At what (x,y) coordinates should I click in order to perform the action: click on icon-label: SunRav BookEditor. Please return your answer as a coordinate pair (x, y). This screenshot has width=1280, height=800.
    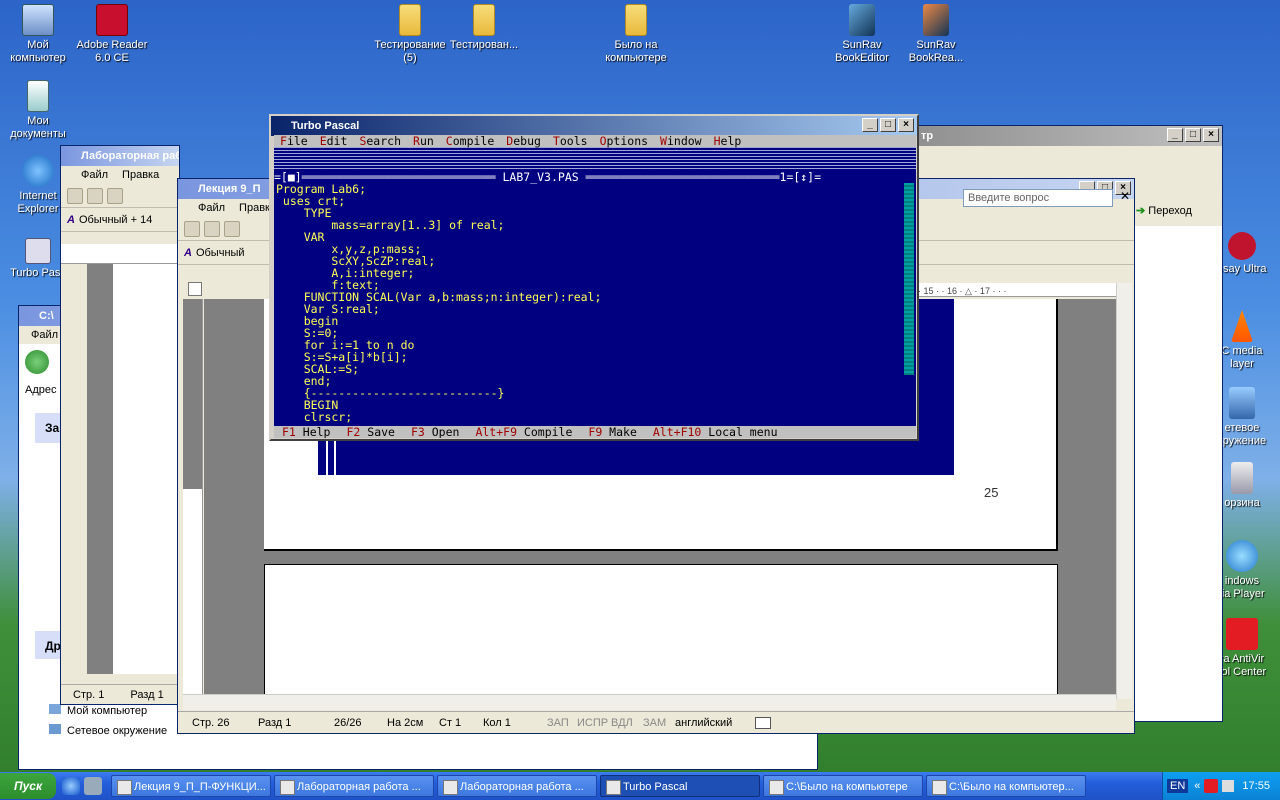
    Looking at the image, I should click on (862, 51).